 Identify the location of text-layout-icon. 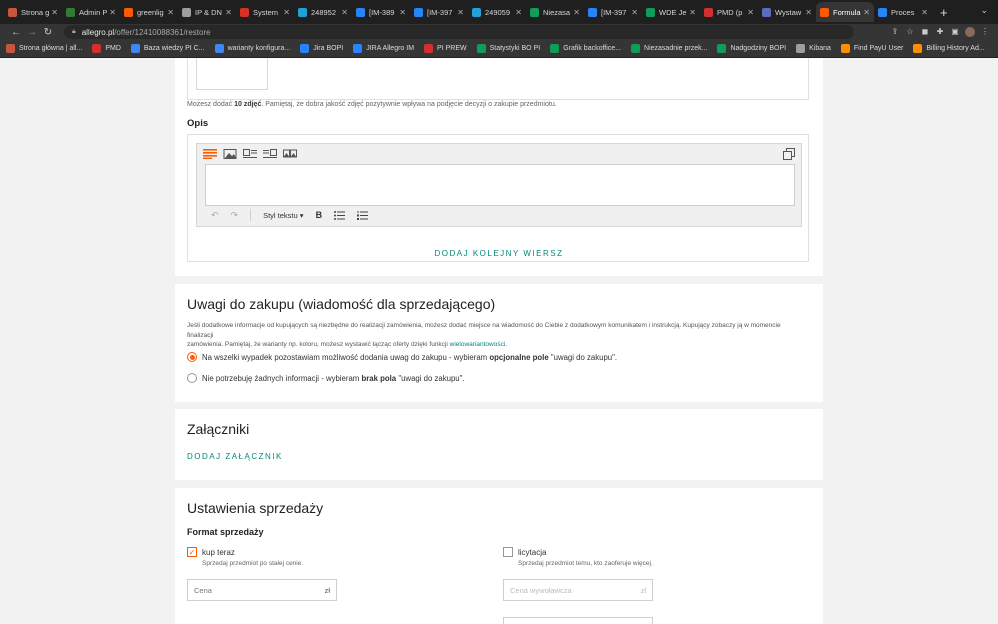
(210, 154).